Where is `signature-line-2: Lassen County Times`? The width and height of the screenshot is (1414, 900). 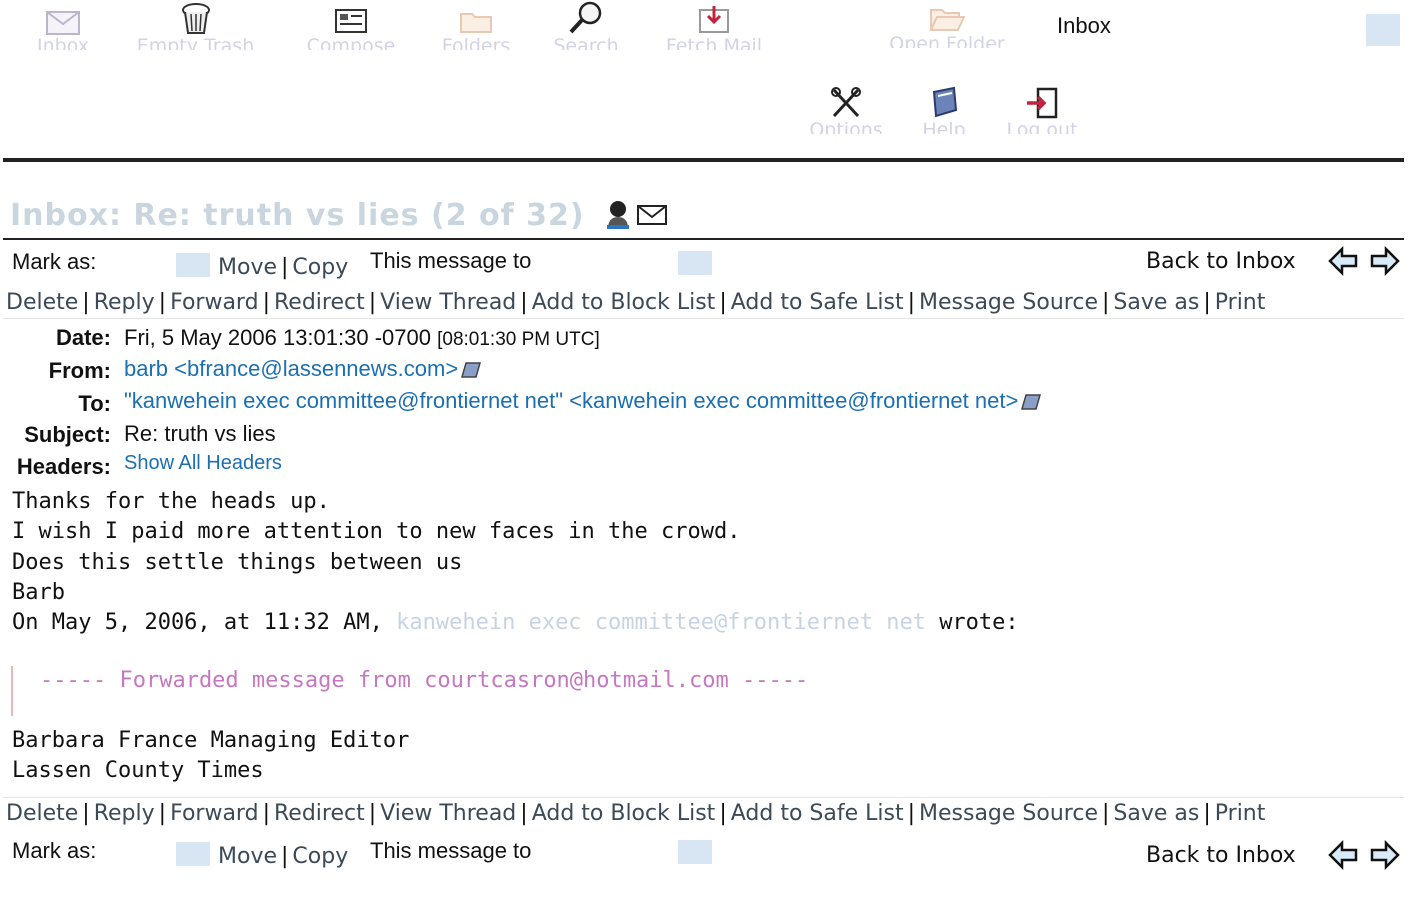 signature-line-2: Lassen County Times is located at coordinates (138, 770).